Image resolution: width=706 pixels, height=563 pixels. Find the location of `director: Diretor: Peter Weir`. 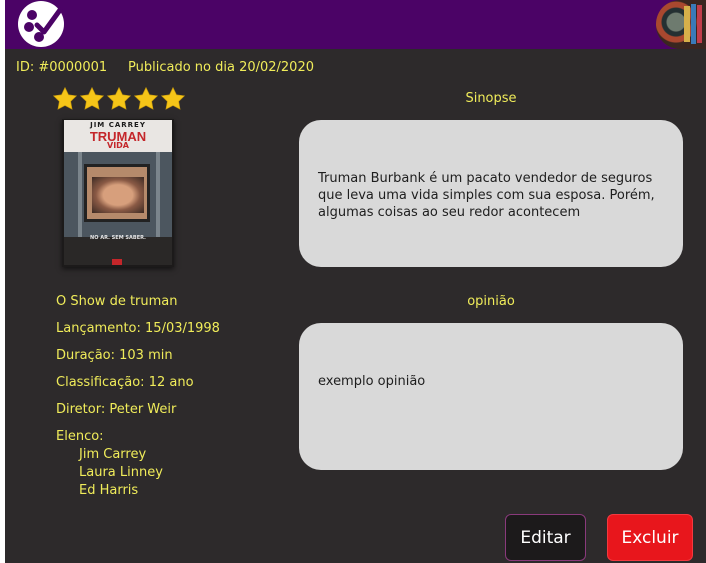

director: Diretor: Peter Weir is located at coordinates (116, 409).